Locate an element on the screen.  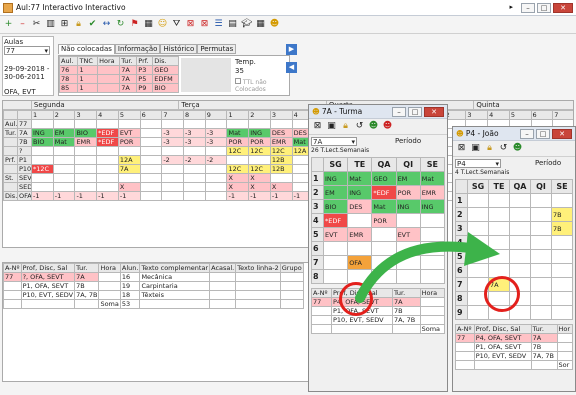
nav-next-button: ▶ is located at coordinates (291, 49).